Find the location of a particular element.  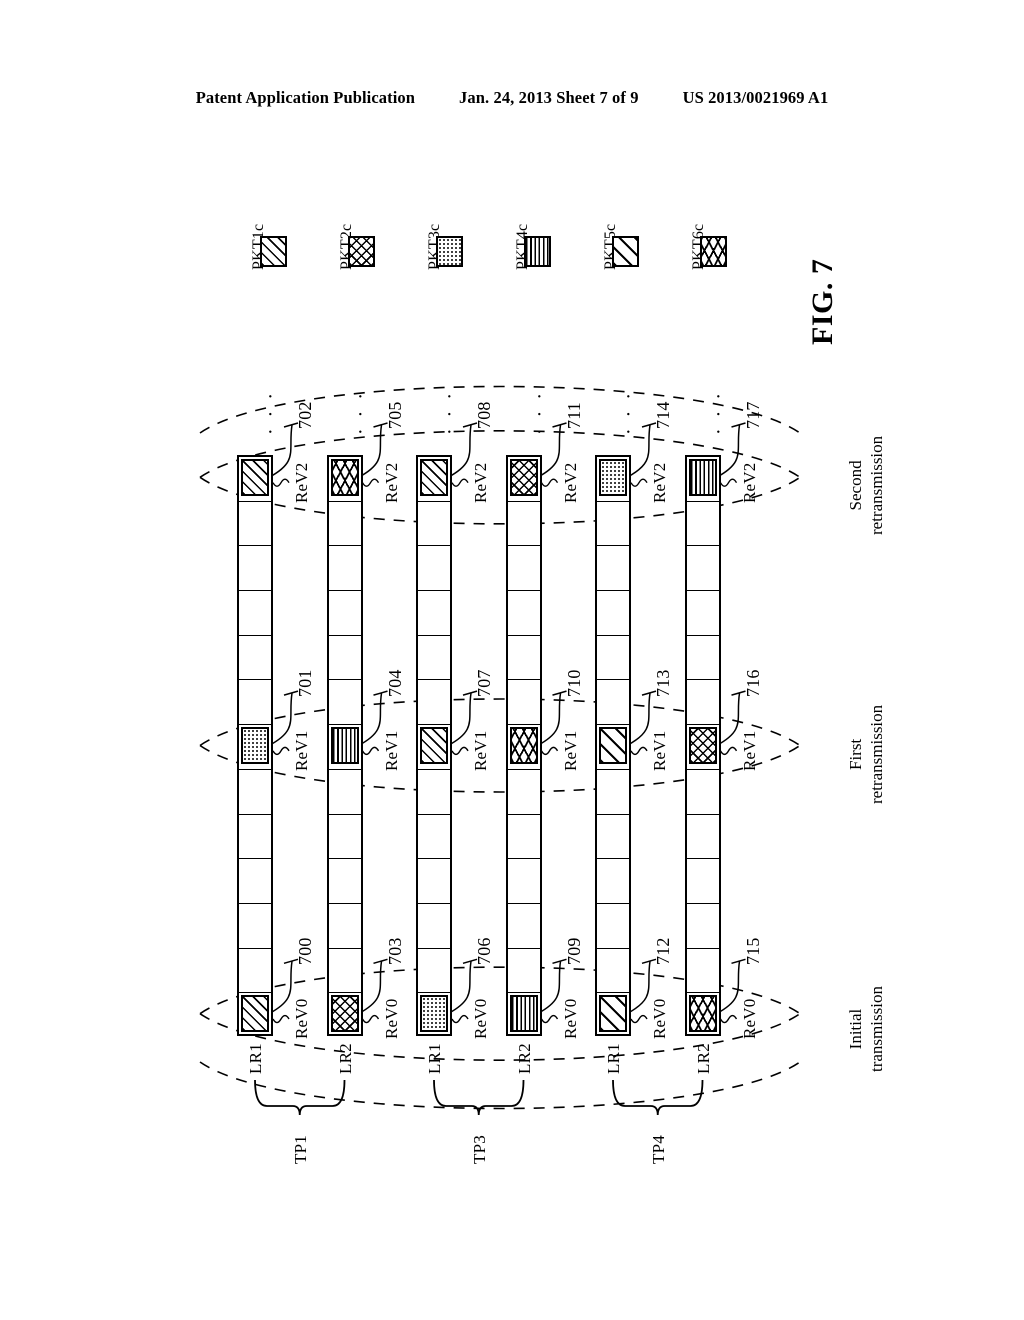

reference-numeral-708: 708 is located at coordinates (484, 415).